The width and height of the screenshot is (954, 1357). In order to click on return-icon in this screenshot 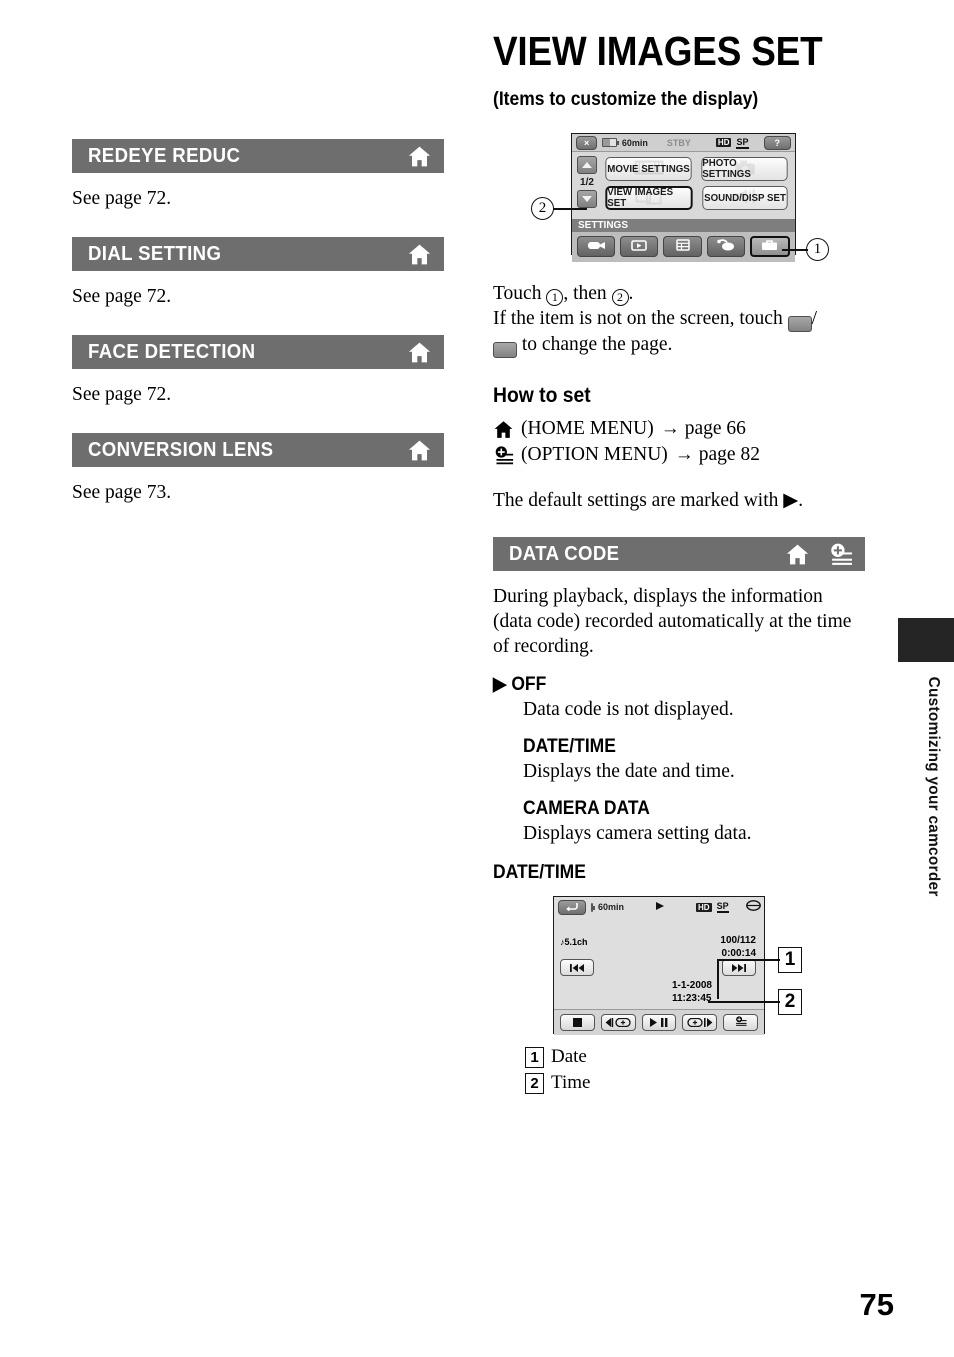, I will do `click(572, 907)`.